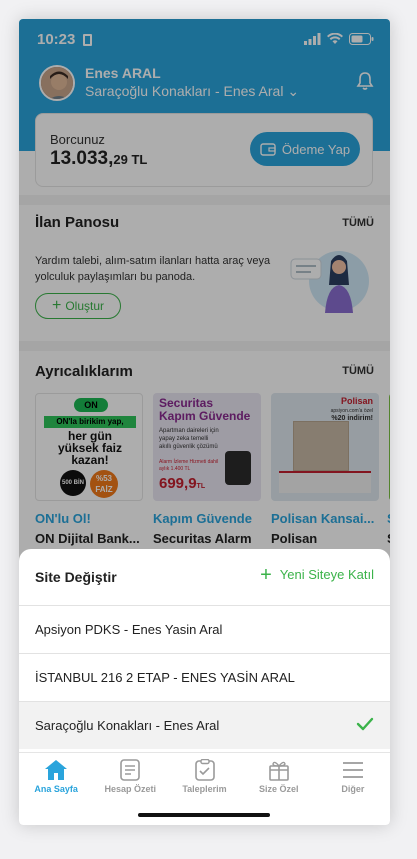  Describe the element at coordinates (326, 574) in the screenshot. I see `join-new-site-label: Yeni Siteye Katıl` at that location.